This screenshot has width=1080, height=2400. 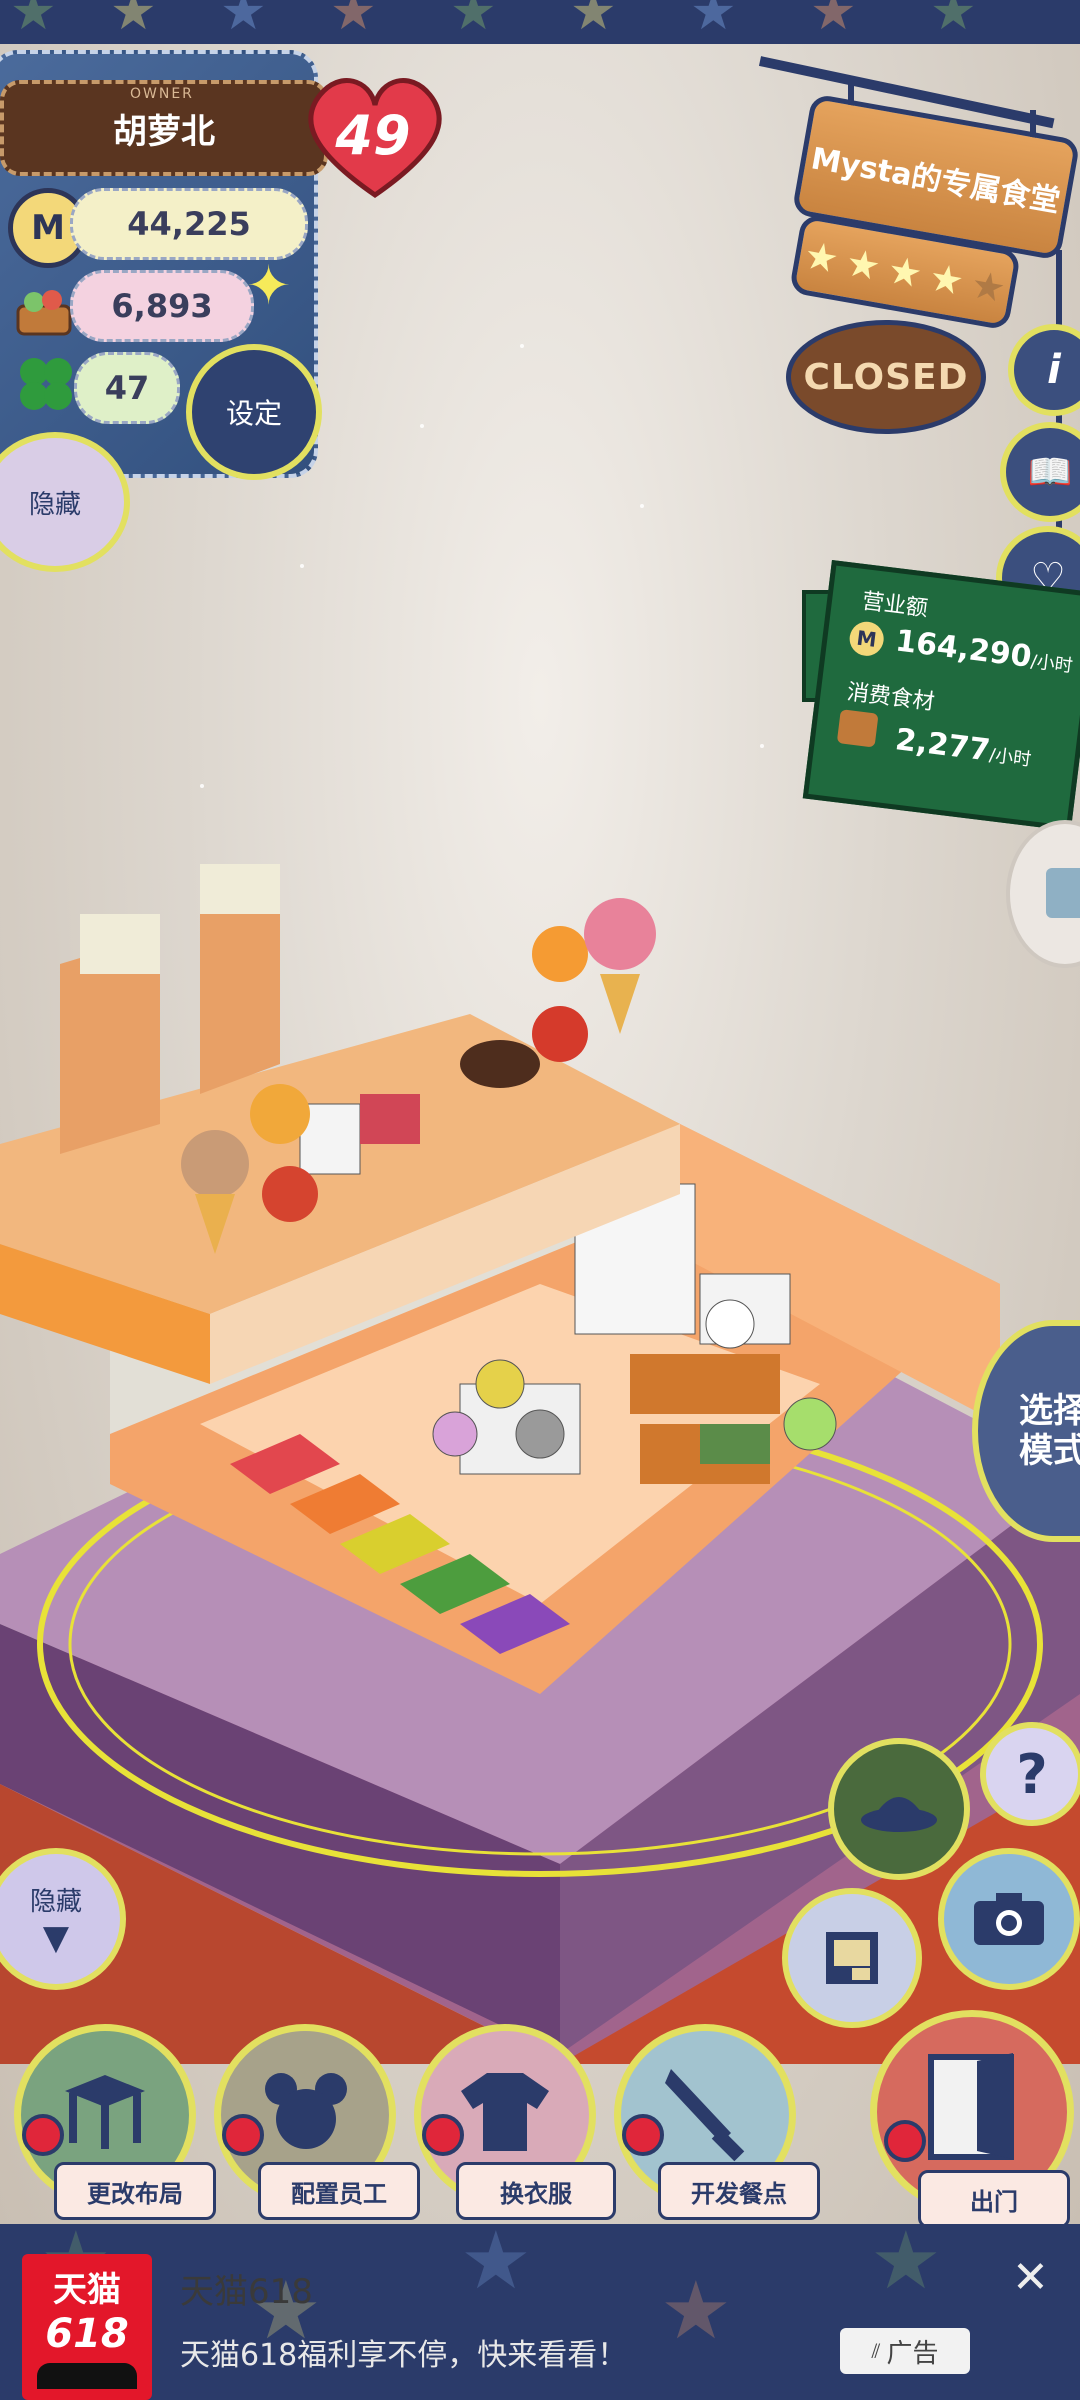 What do you see at coordinates (705, 2115) in the screenshot?
I see `knife-icon` at bounding box center [705, 2115].